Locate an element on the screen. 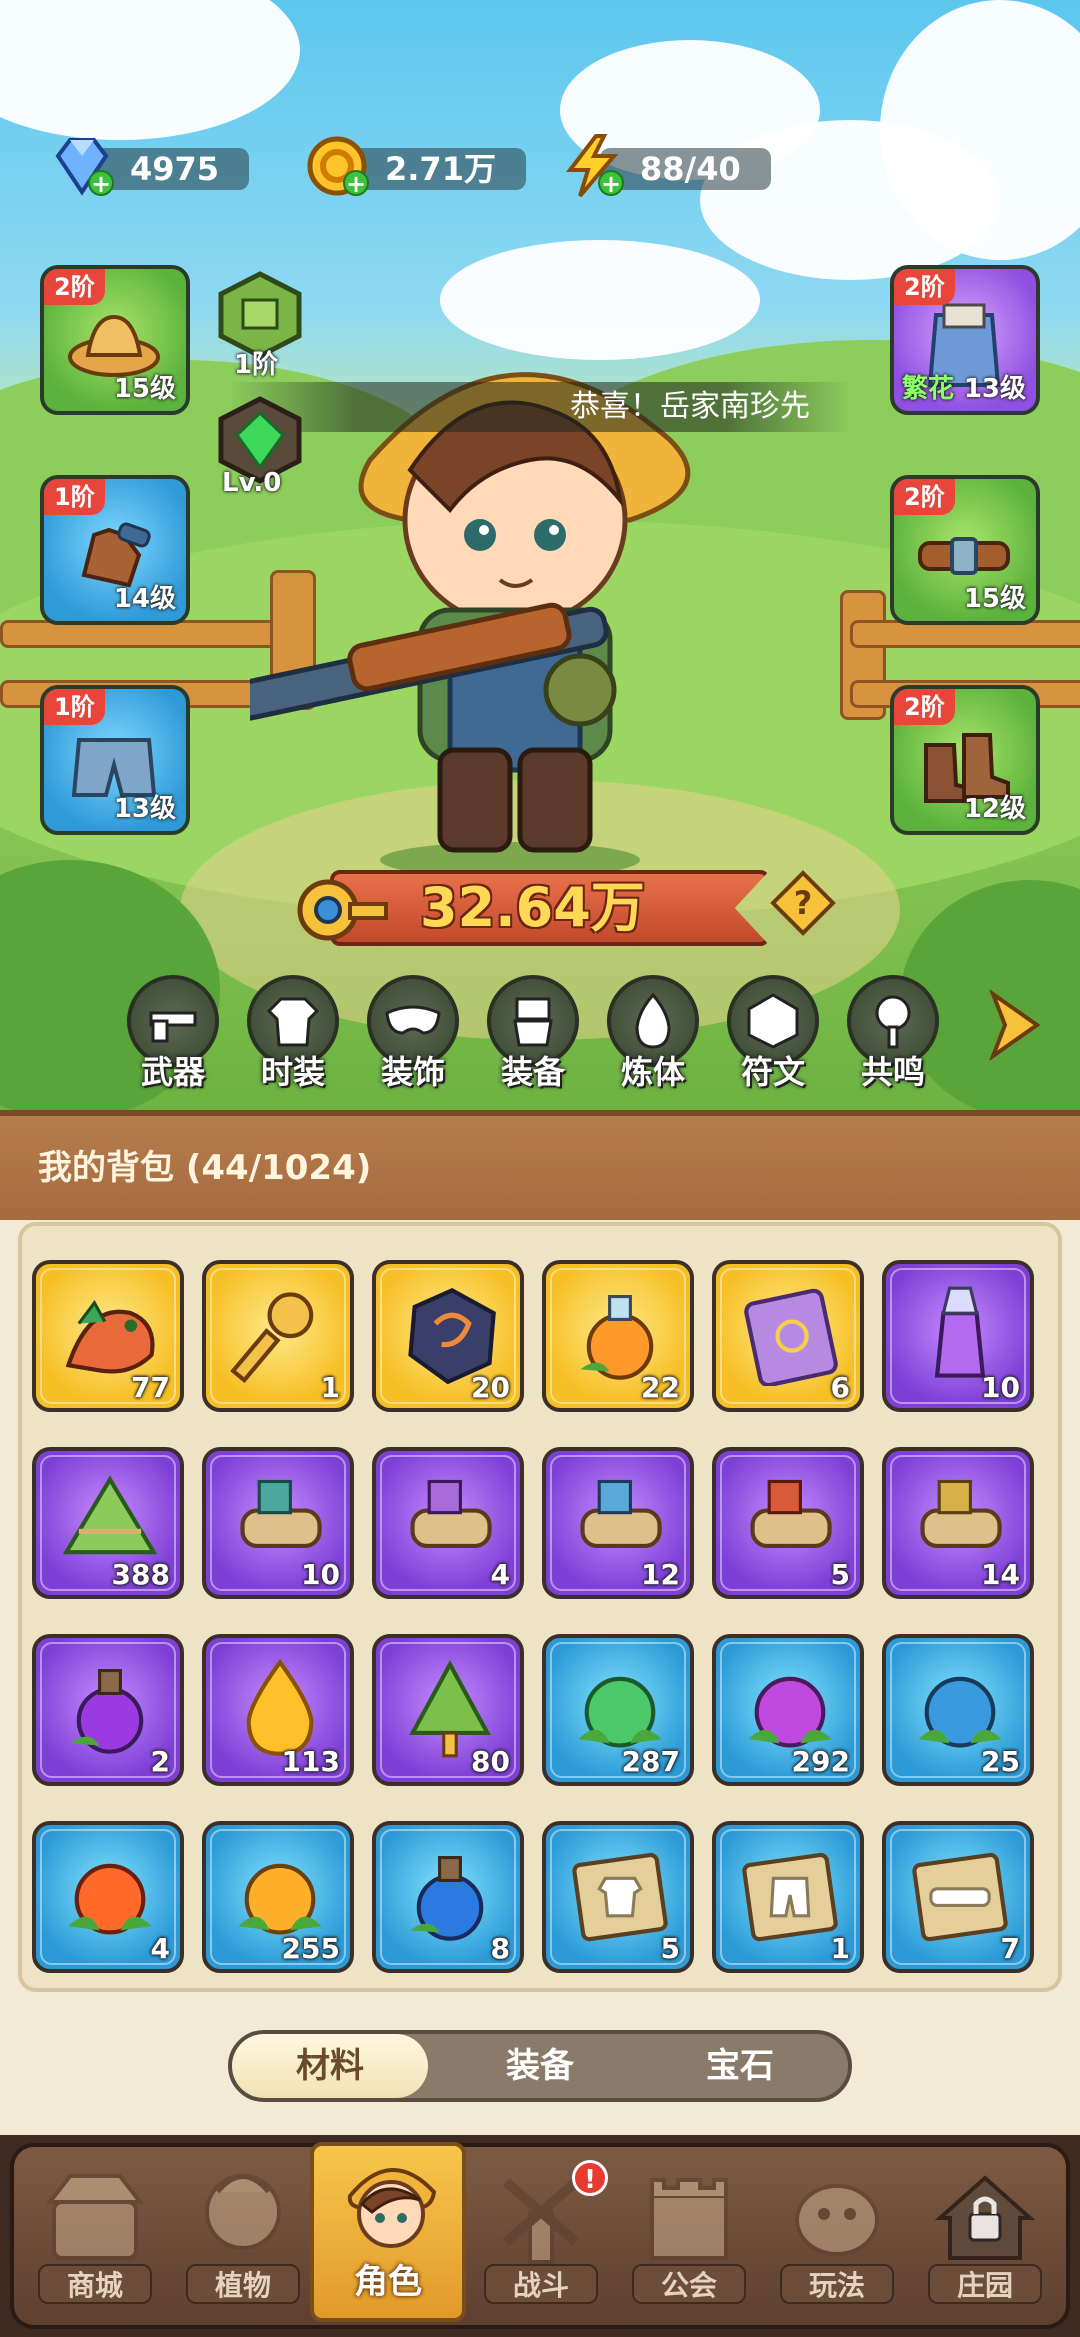 Image resolution: width=1080 pixels, height=2337 pixels. item-count: 80 is located at coordinates (490, 1761).